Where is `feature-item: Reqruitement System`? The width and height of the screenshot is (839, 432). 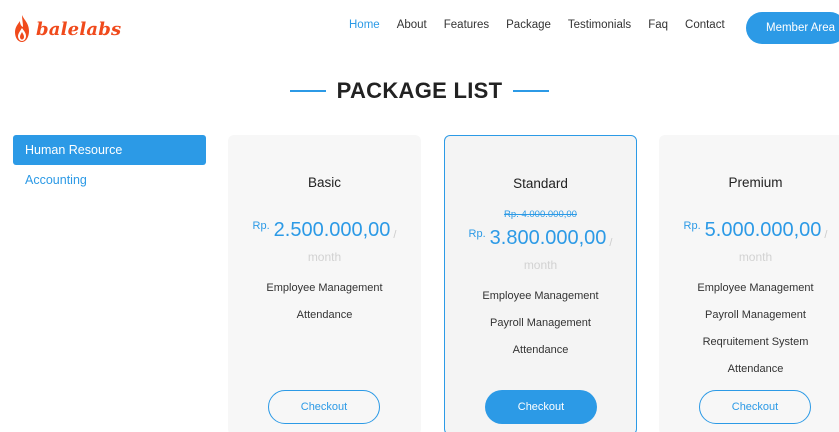
feature-item: Reqruitement System is located at coordinates (755, 342).